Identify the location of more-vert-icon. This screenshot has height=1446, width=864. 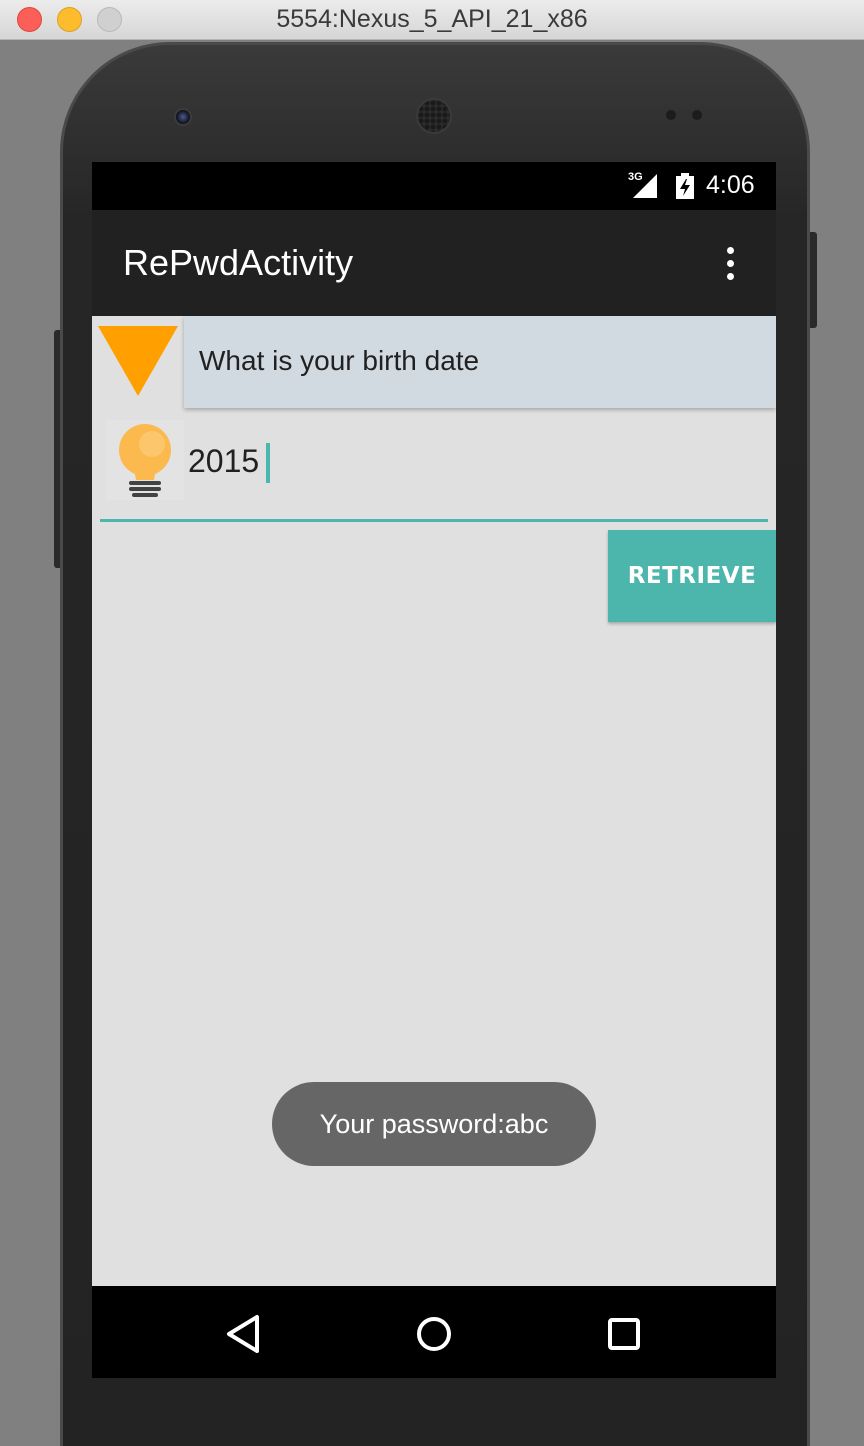
(730, 263).